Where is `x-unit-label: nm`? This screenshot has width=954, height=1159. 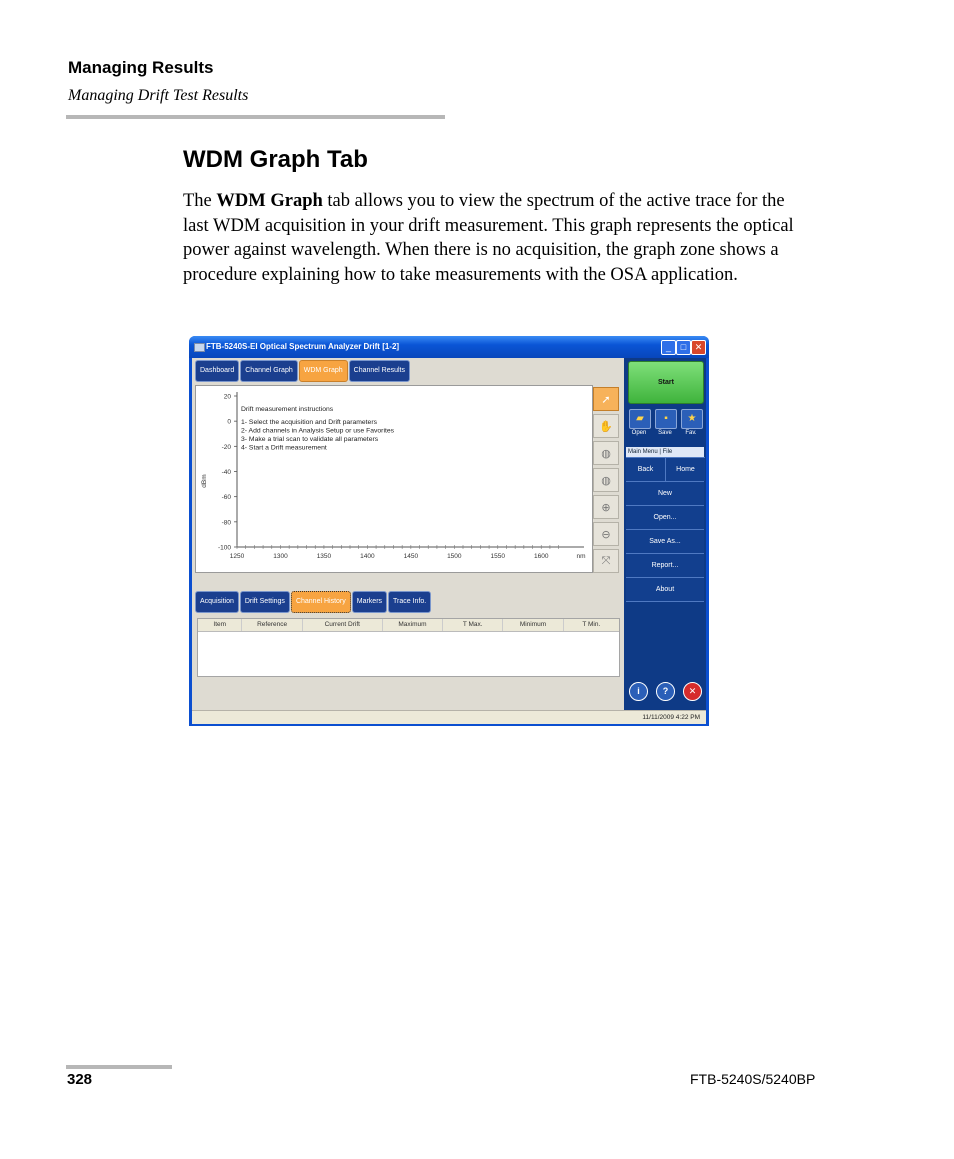 x-unit-label: nm is located at coordinates (580, 556).